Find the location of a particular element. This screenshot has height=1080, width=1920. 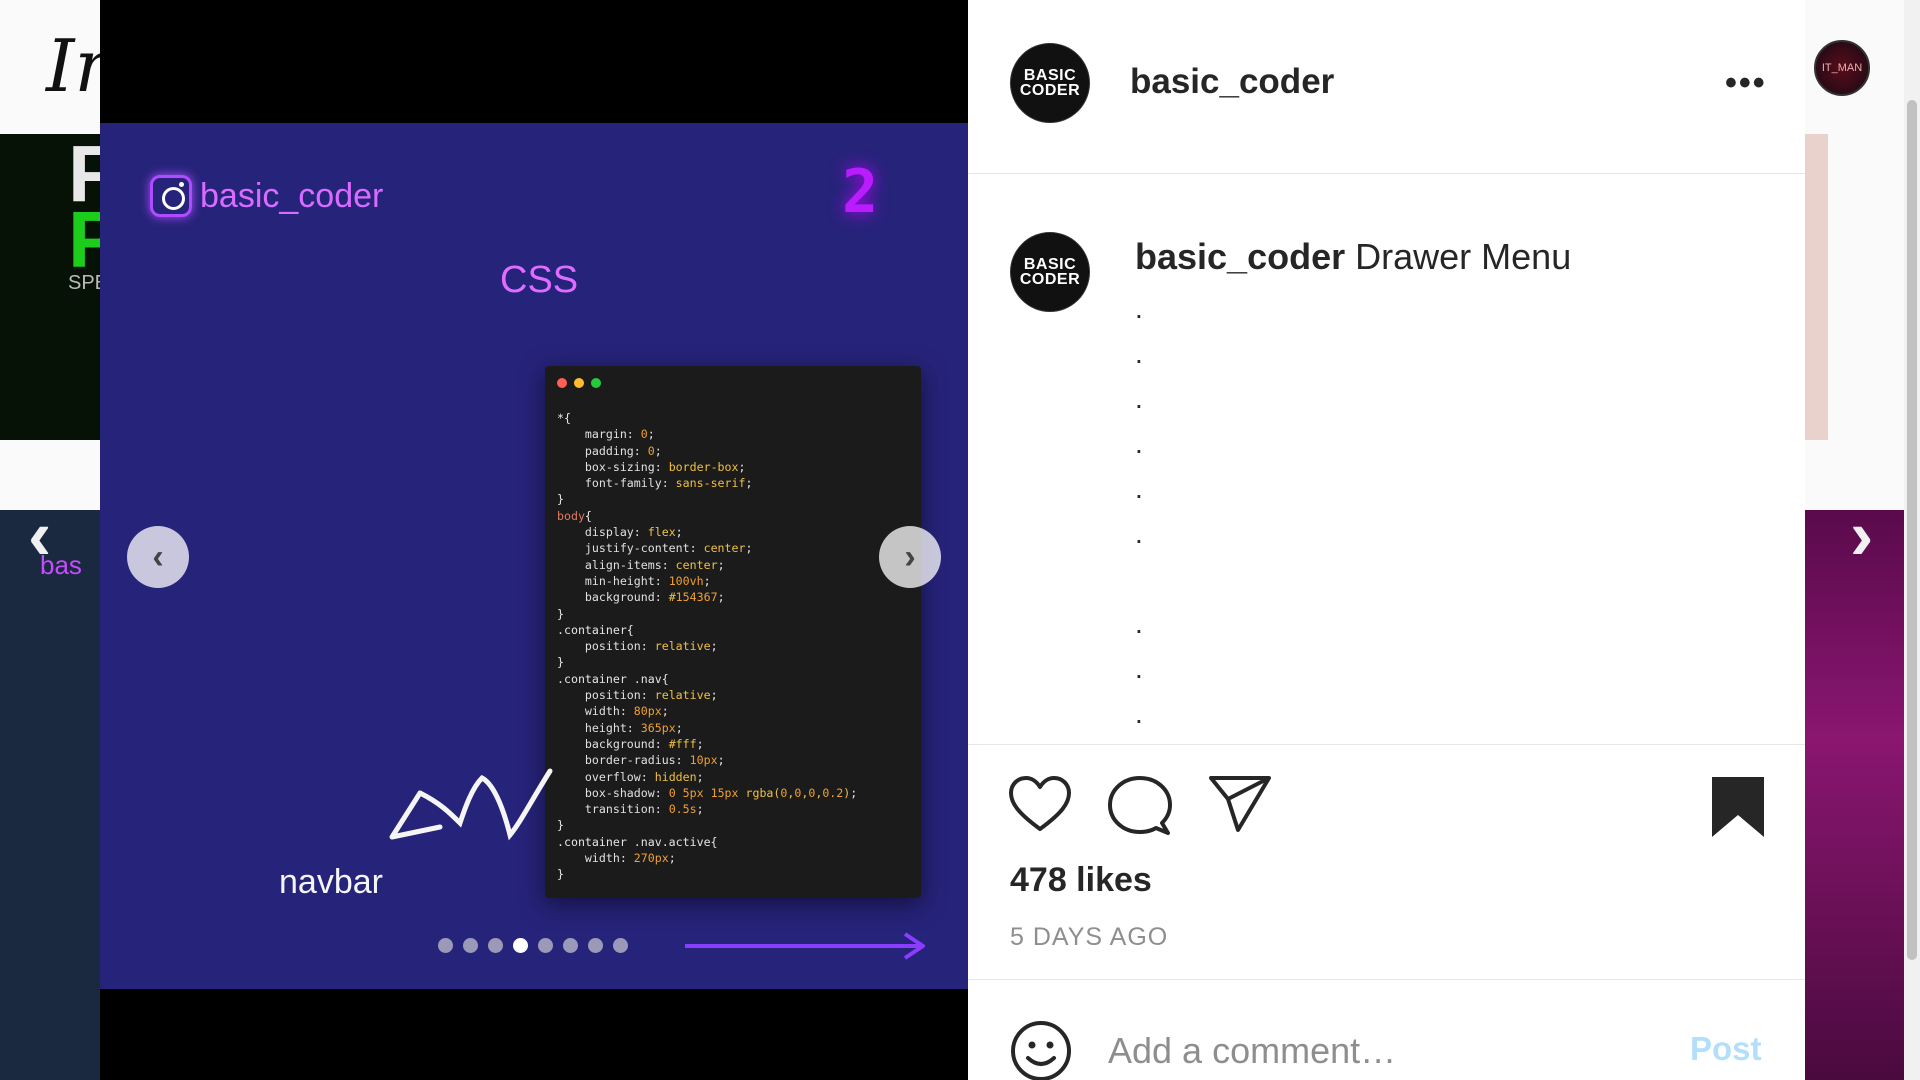

caption-text: Drawer Menu is located at coordinates (1463, 256).